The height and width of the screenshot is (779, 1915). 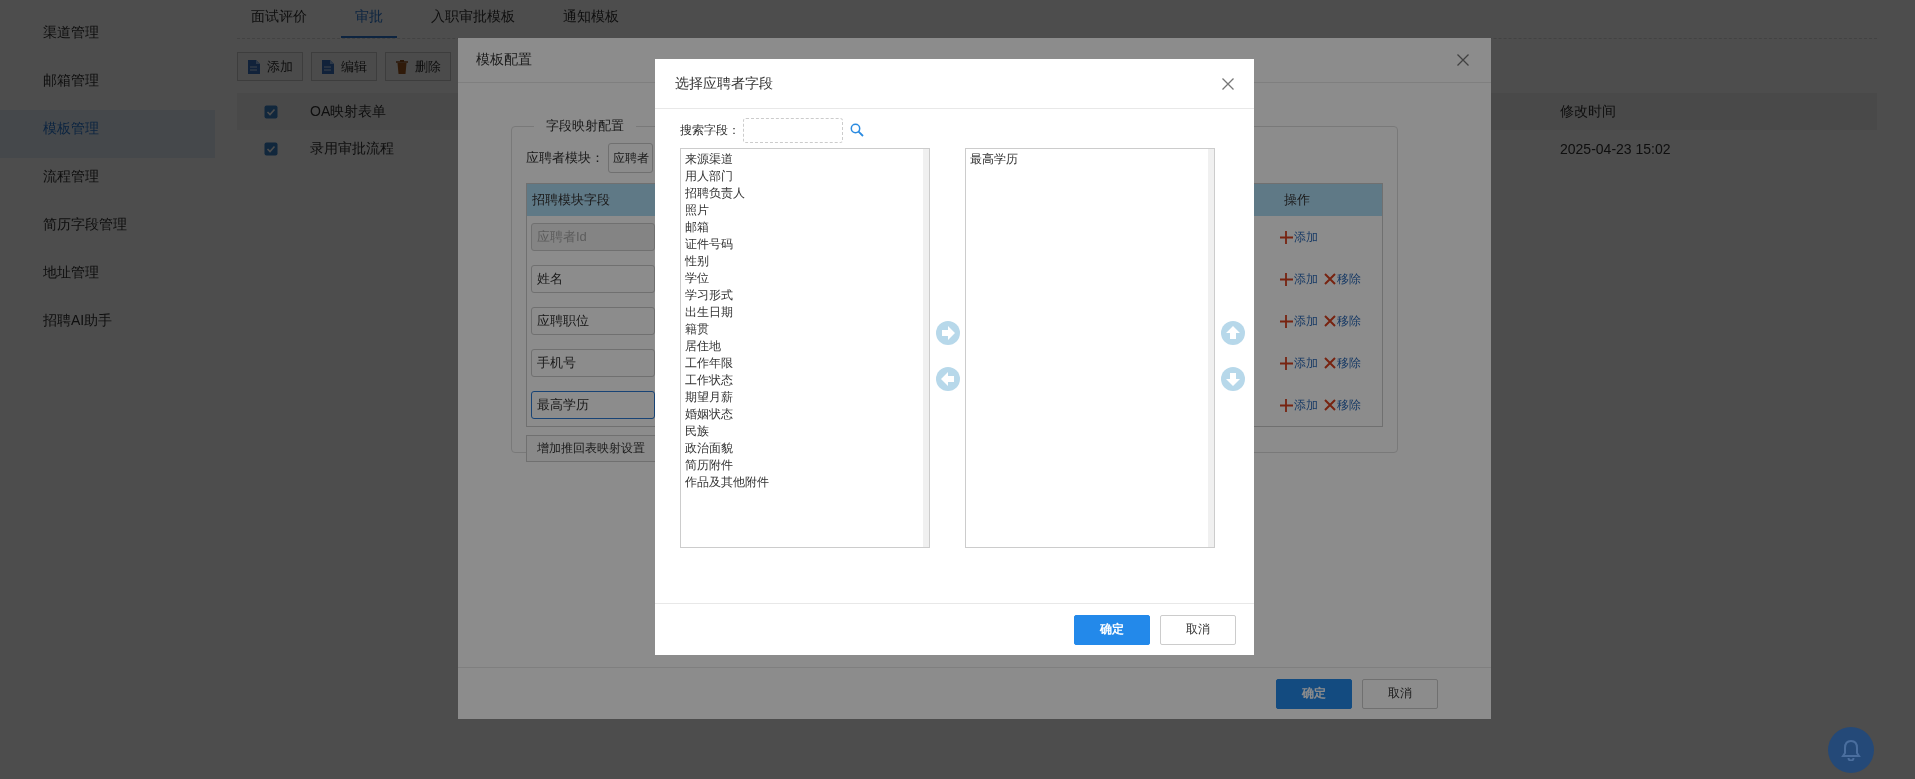 What do you see at coordinates (402, 66) in the screenshot?
I see `trash-icon` at bounding box center [402, 66].